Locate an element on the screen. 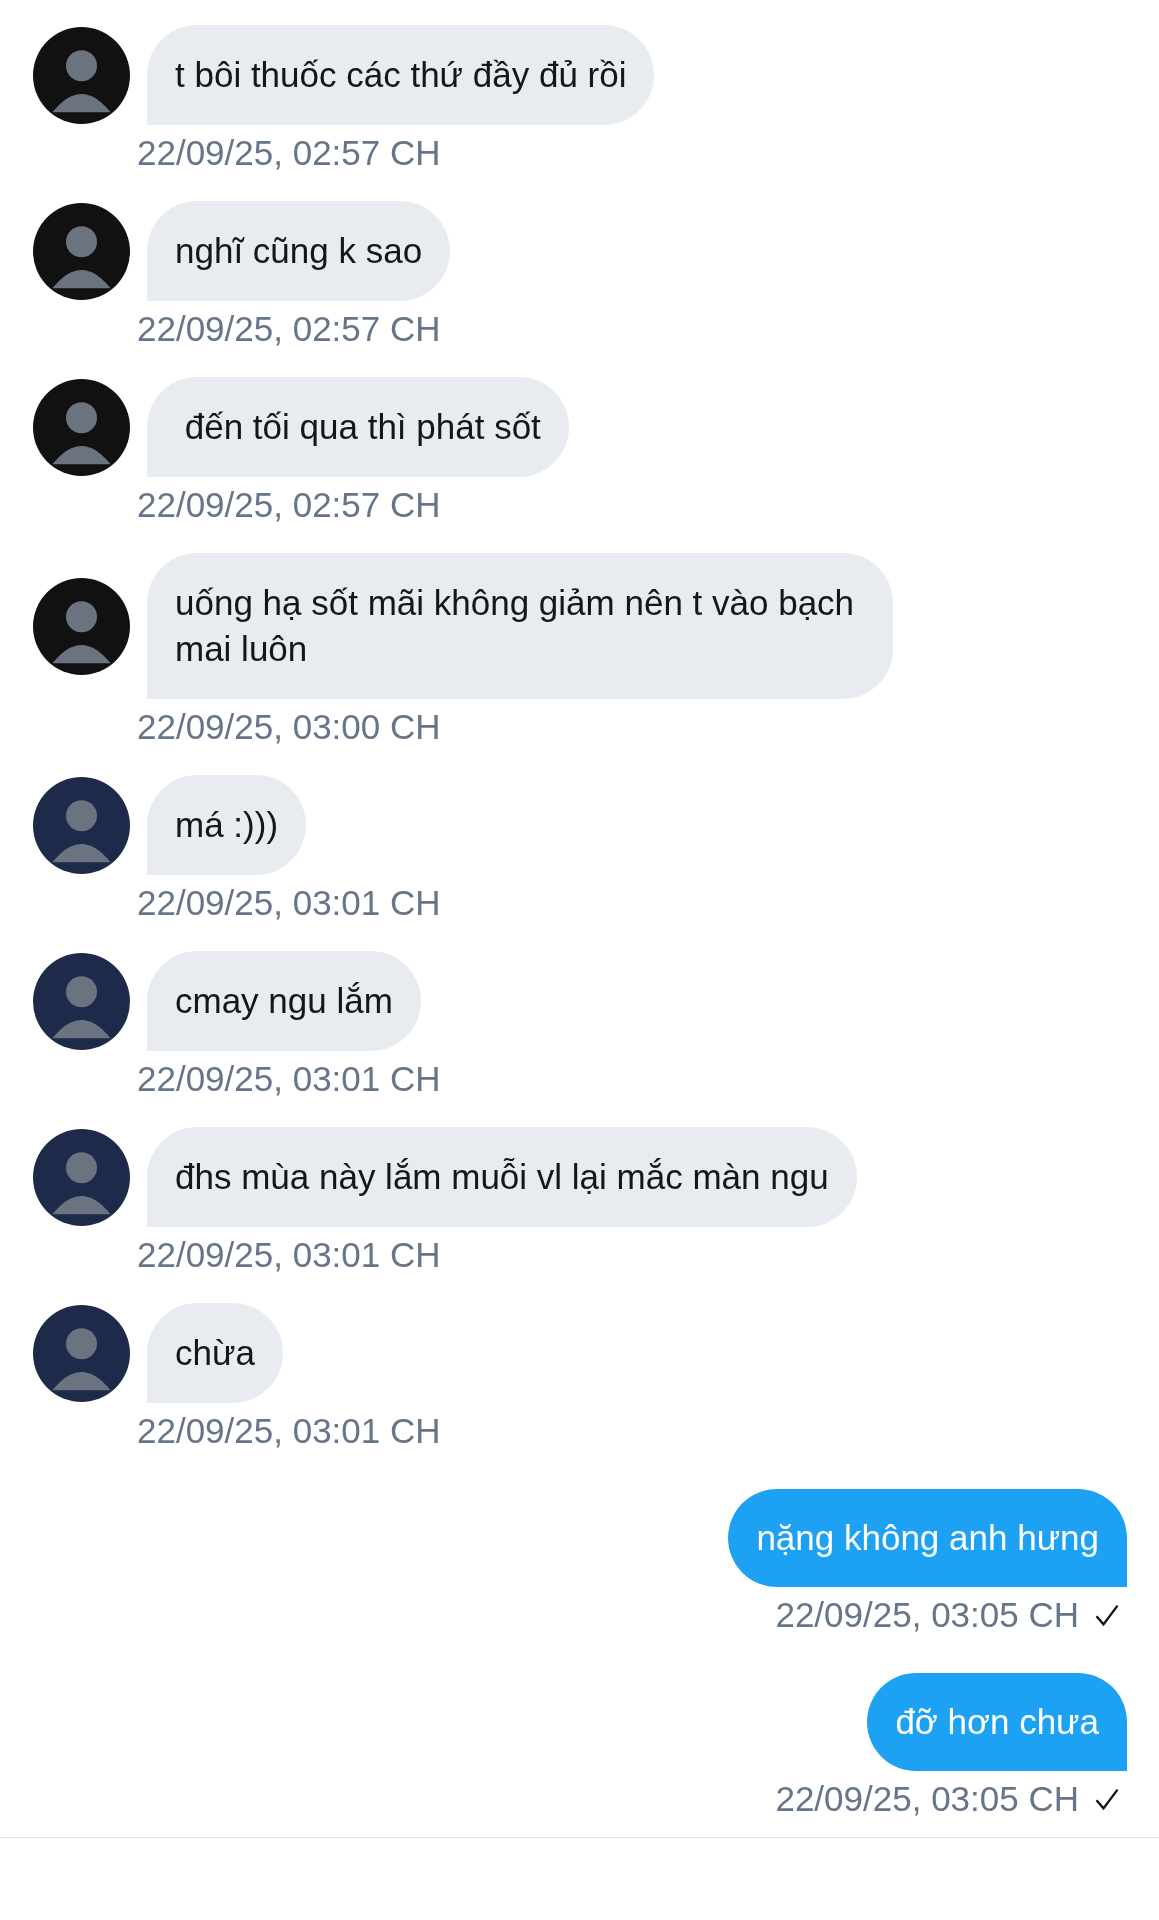 The height and width of the screenshot is (1920, 1159). message-bubble: đỡ hơn chưa is located at coordinates (997, 1722).